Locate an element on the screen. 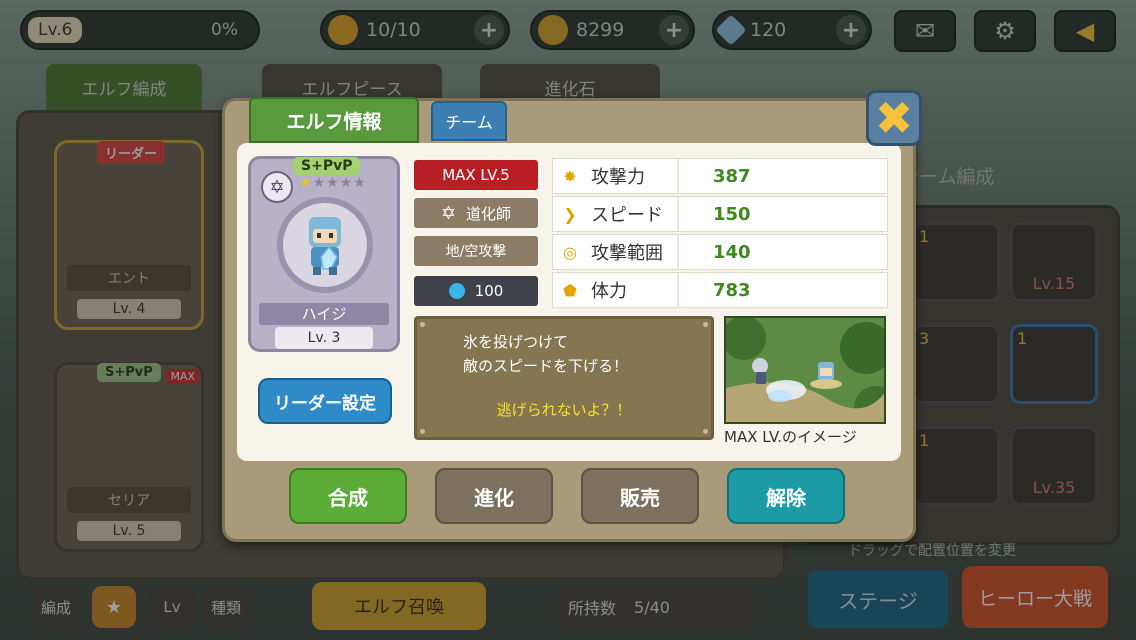 Image resolution: width=1136 pixels, height=640 pixels. stat-row-speed: ❯ スピード 150 is located at coordinates (720, 214).